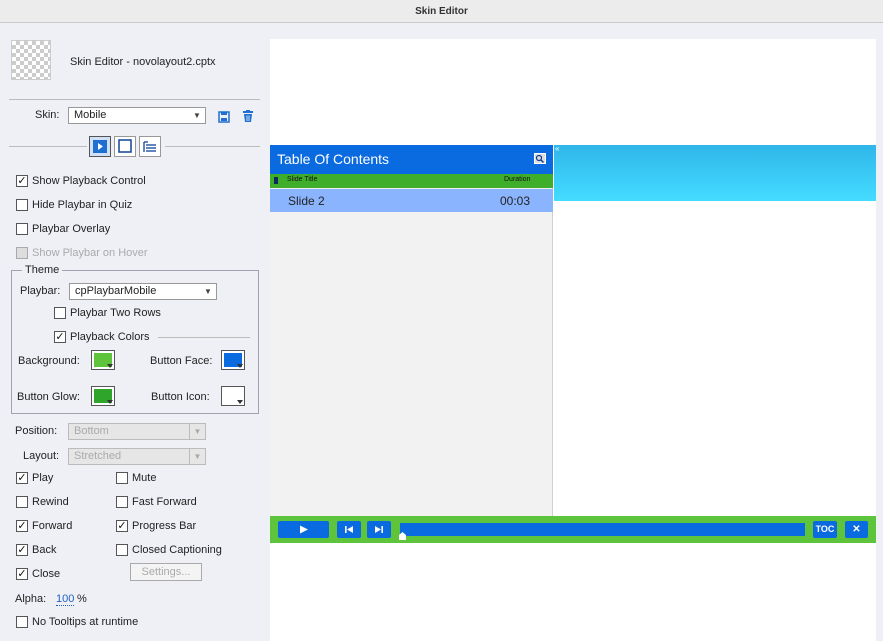 Image resolution: width=883 pixels, height=641 pixels. I want to click on playbar-label: Playbar:, so click(40, 291).